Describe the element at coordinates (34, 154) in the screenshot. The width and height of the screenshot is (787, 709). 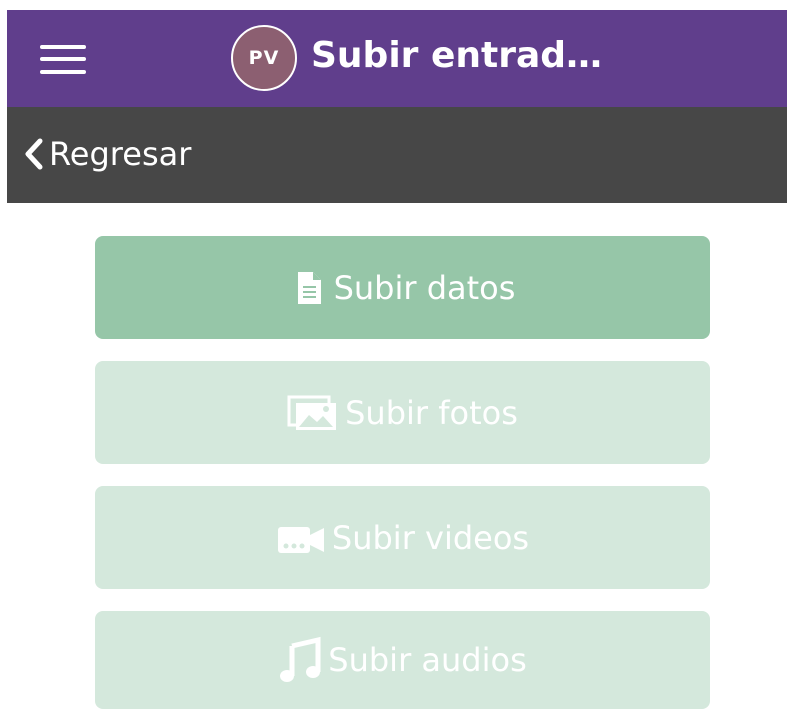
I see `chevron-left-icon` at that location.